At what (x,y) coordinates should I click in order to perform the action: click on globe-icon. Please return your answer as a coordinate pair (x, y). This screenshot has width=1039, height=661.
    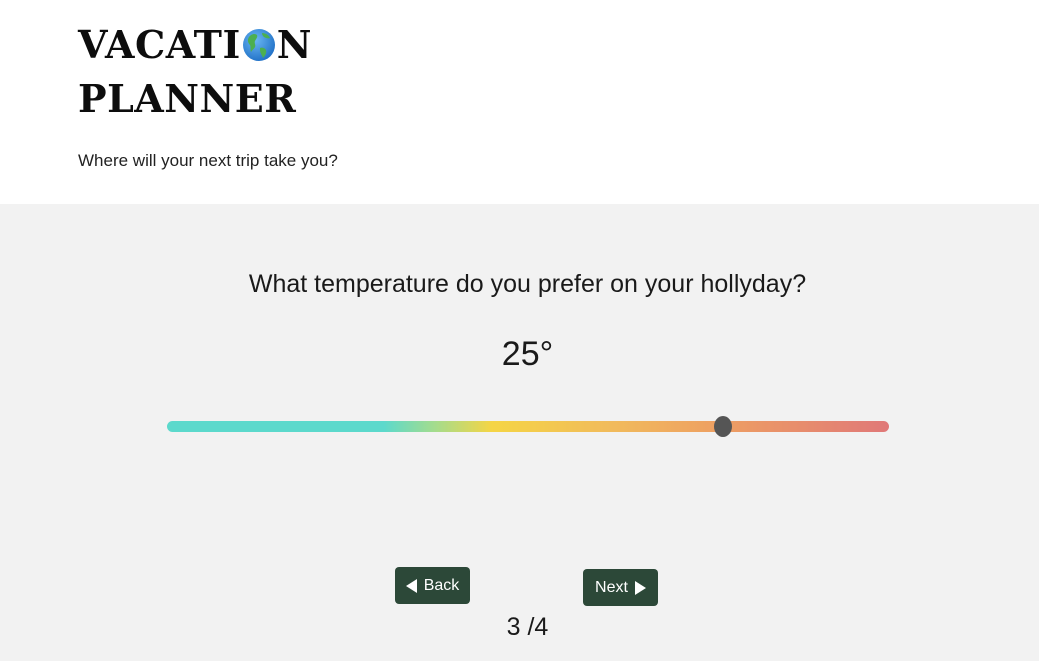
    Looking at the image, I should click on (258, 45).